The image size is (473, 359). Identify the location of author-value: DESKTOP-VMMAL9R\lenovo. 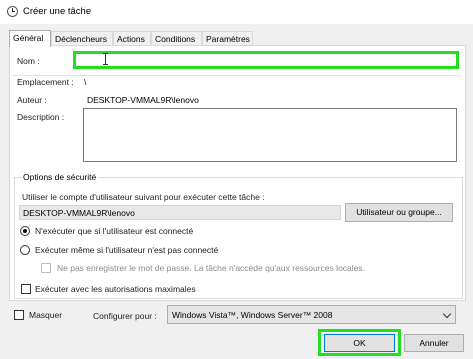
(143, 100).